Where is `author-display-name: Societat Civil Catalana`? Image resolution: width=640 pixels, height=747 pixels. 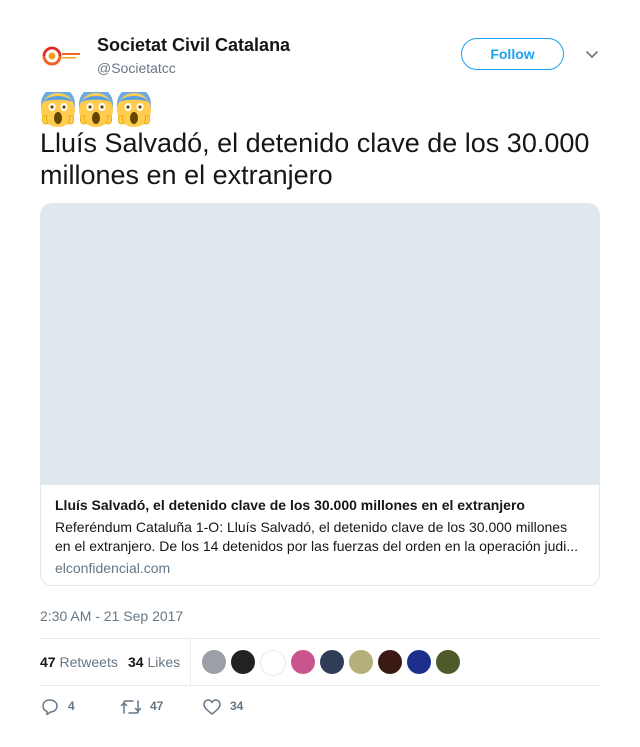 author-display-name: Societat Civil Catalana is located at coordinates (193, 45).